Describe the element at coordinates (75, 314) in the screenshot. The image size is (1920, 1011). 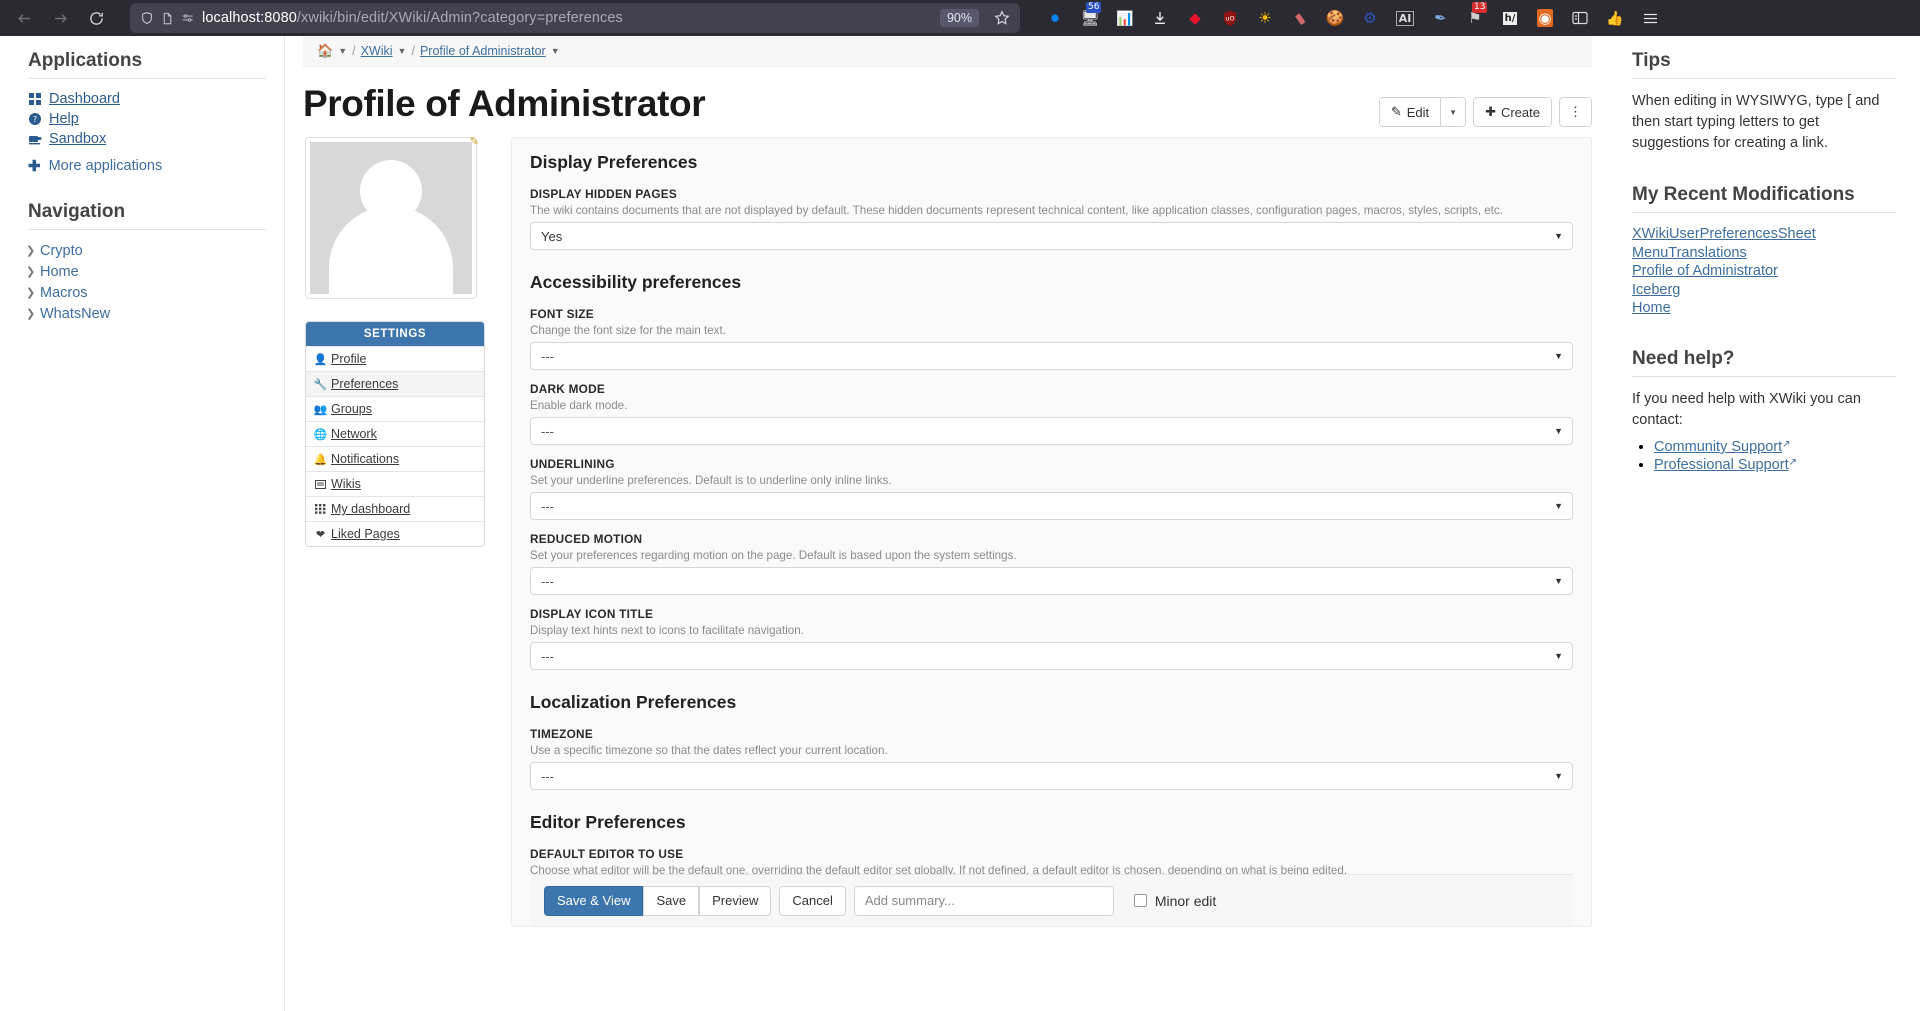
I see `nav-label-whatsnew: WhatsNew` at that location.